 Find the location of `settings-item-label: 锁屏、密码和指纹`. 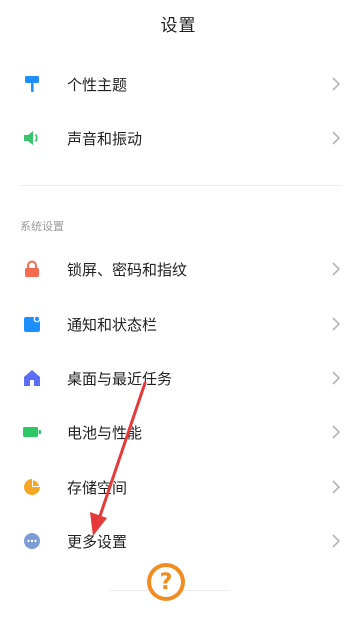

settings-item-label: 锁屏、密码和指纹 is located at coordinates (127, 269).